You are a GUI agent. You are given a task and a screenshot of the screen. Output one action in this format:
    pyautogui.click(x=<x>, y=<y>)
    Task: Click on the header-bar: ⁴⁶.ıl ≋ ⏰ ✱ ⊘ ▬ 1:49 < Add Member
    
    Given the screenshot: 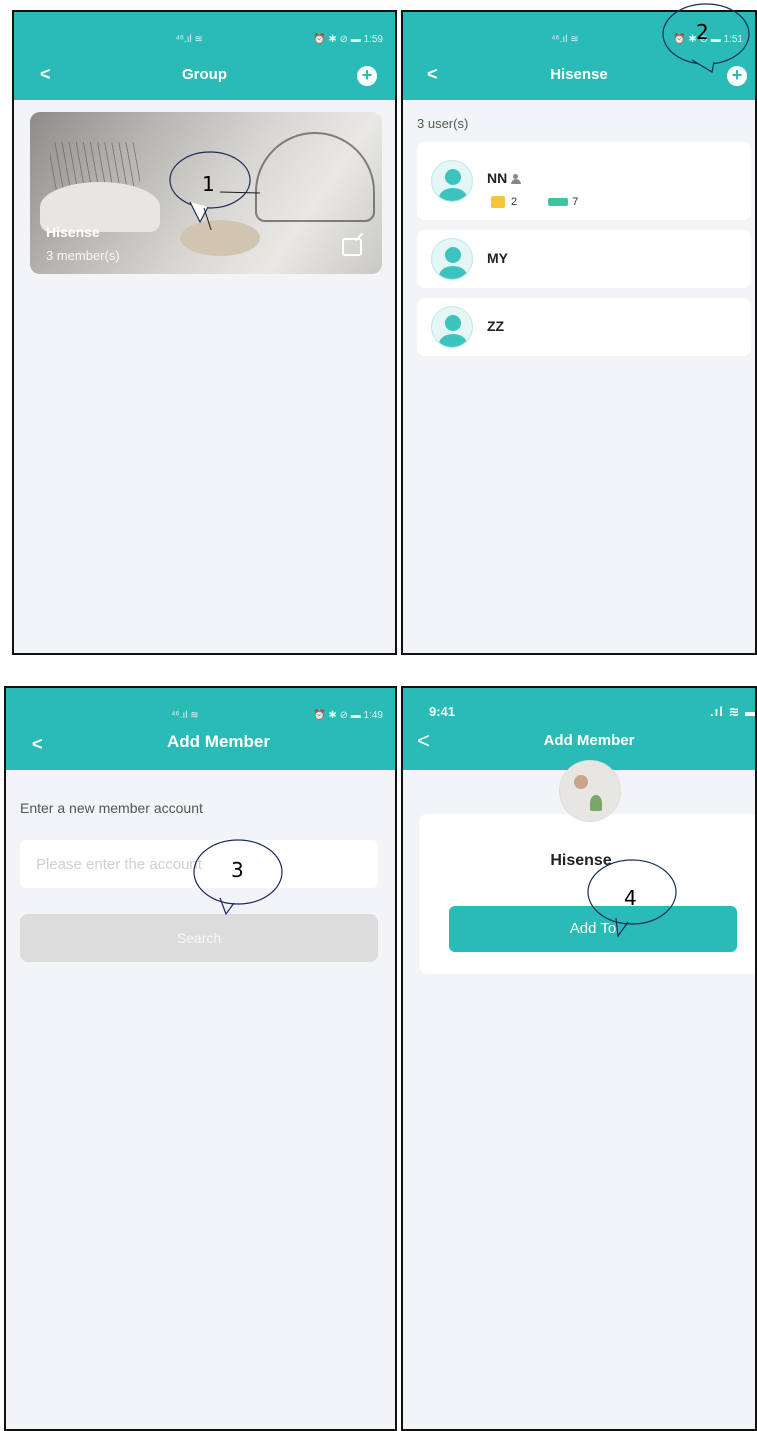 What is the action you would take?
    pyautogui.click(x=200, y=729)
    